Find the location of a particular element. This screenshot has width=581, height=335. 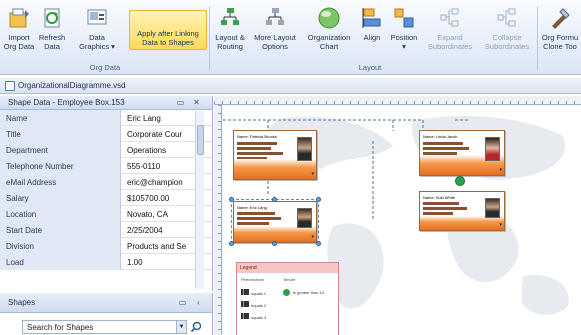

shape-data-value: Eric Lang is located at coordinates (158, 118).